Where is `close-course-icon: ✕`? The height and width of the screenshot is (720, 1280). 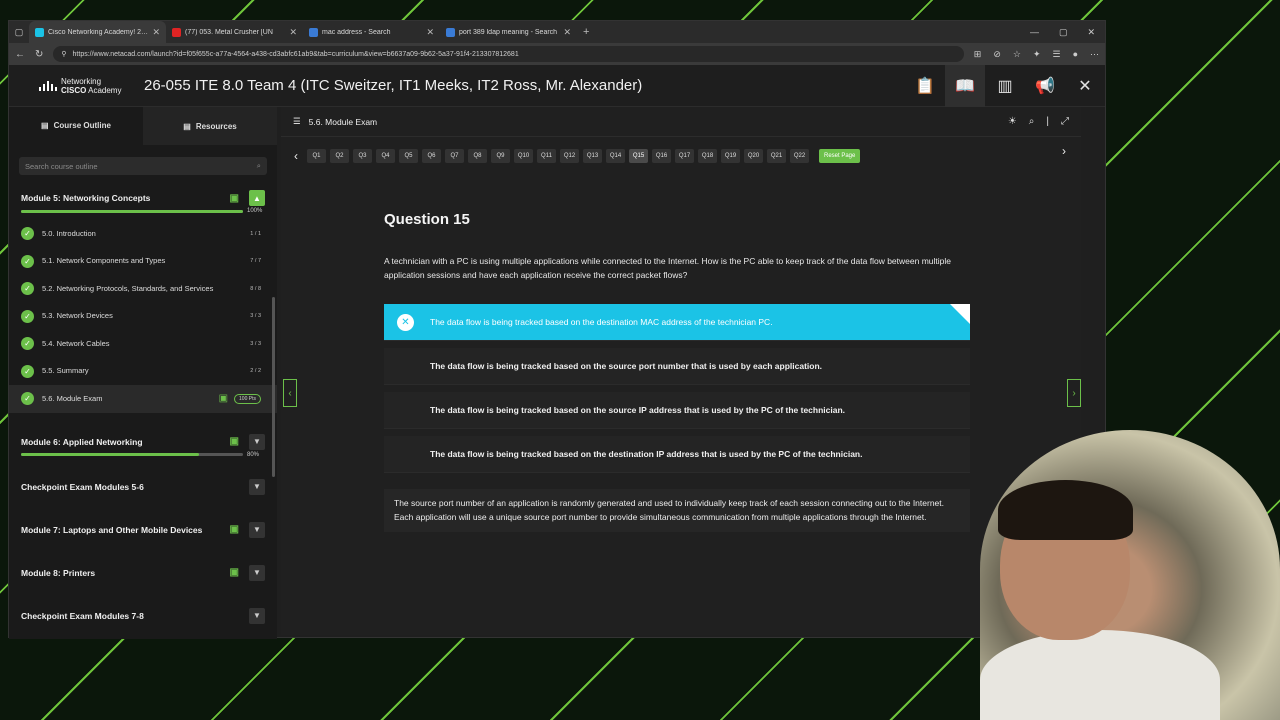 close-course-icon: ✕ is located at coordinates (1085, 86).